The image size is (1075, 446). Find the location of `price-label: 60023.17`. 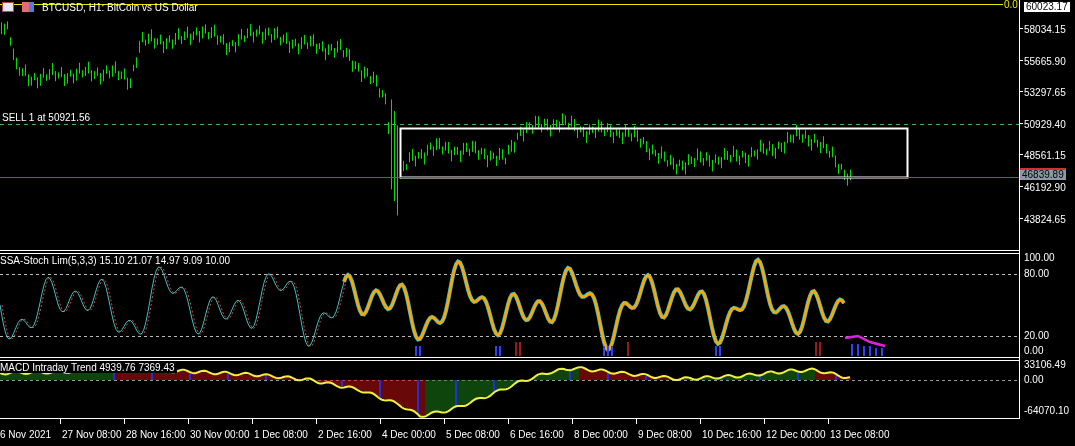

price-label: 60023.17 is located at coordinates (1047, 7).